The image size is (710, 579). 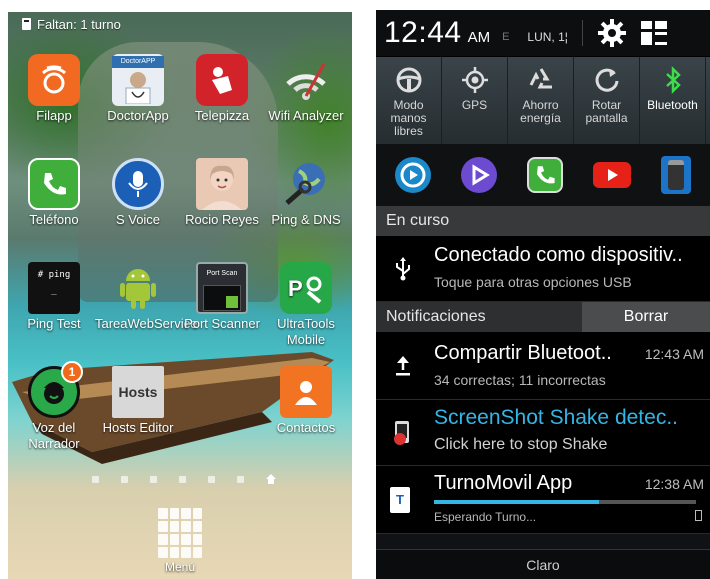 I want to click on terminal-icon: # ping _, so click(x=54, y=288).